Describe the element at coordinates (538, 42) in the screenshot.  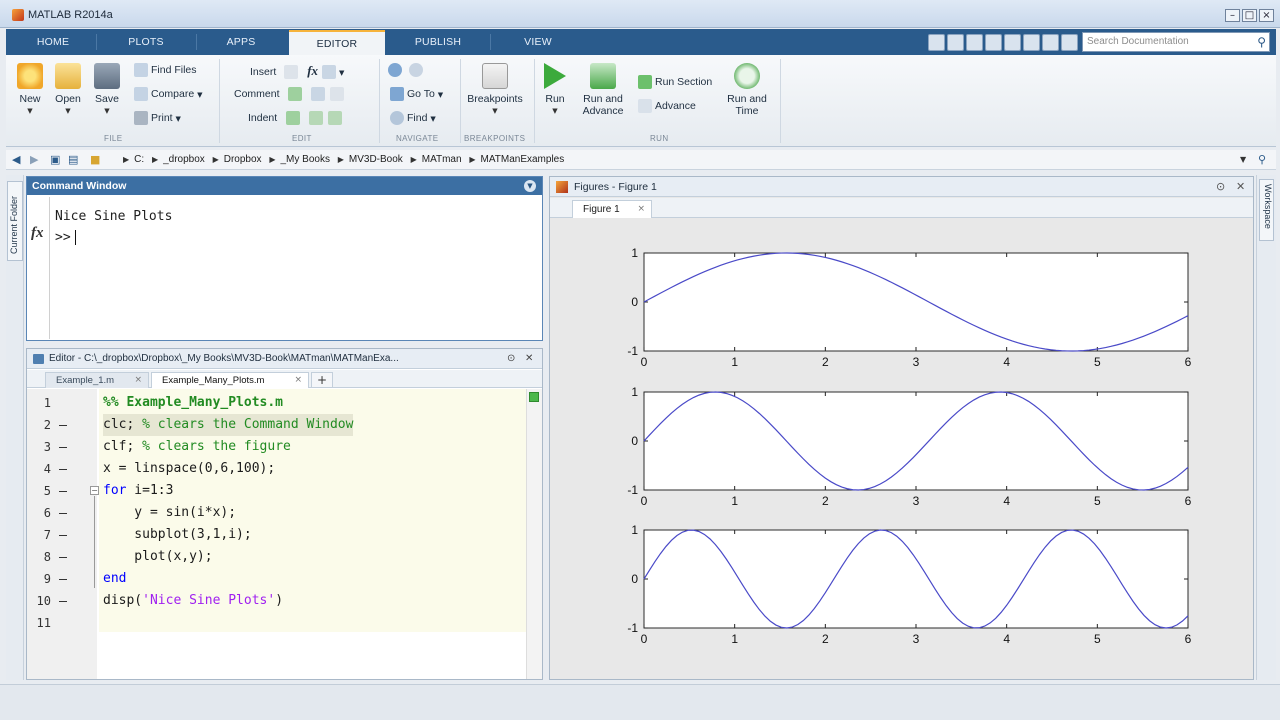
I see `tab-view: VIEW` at that location.